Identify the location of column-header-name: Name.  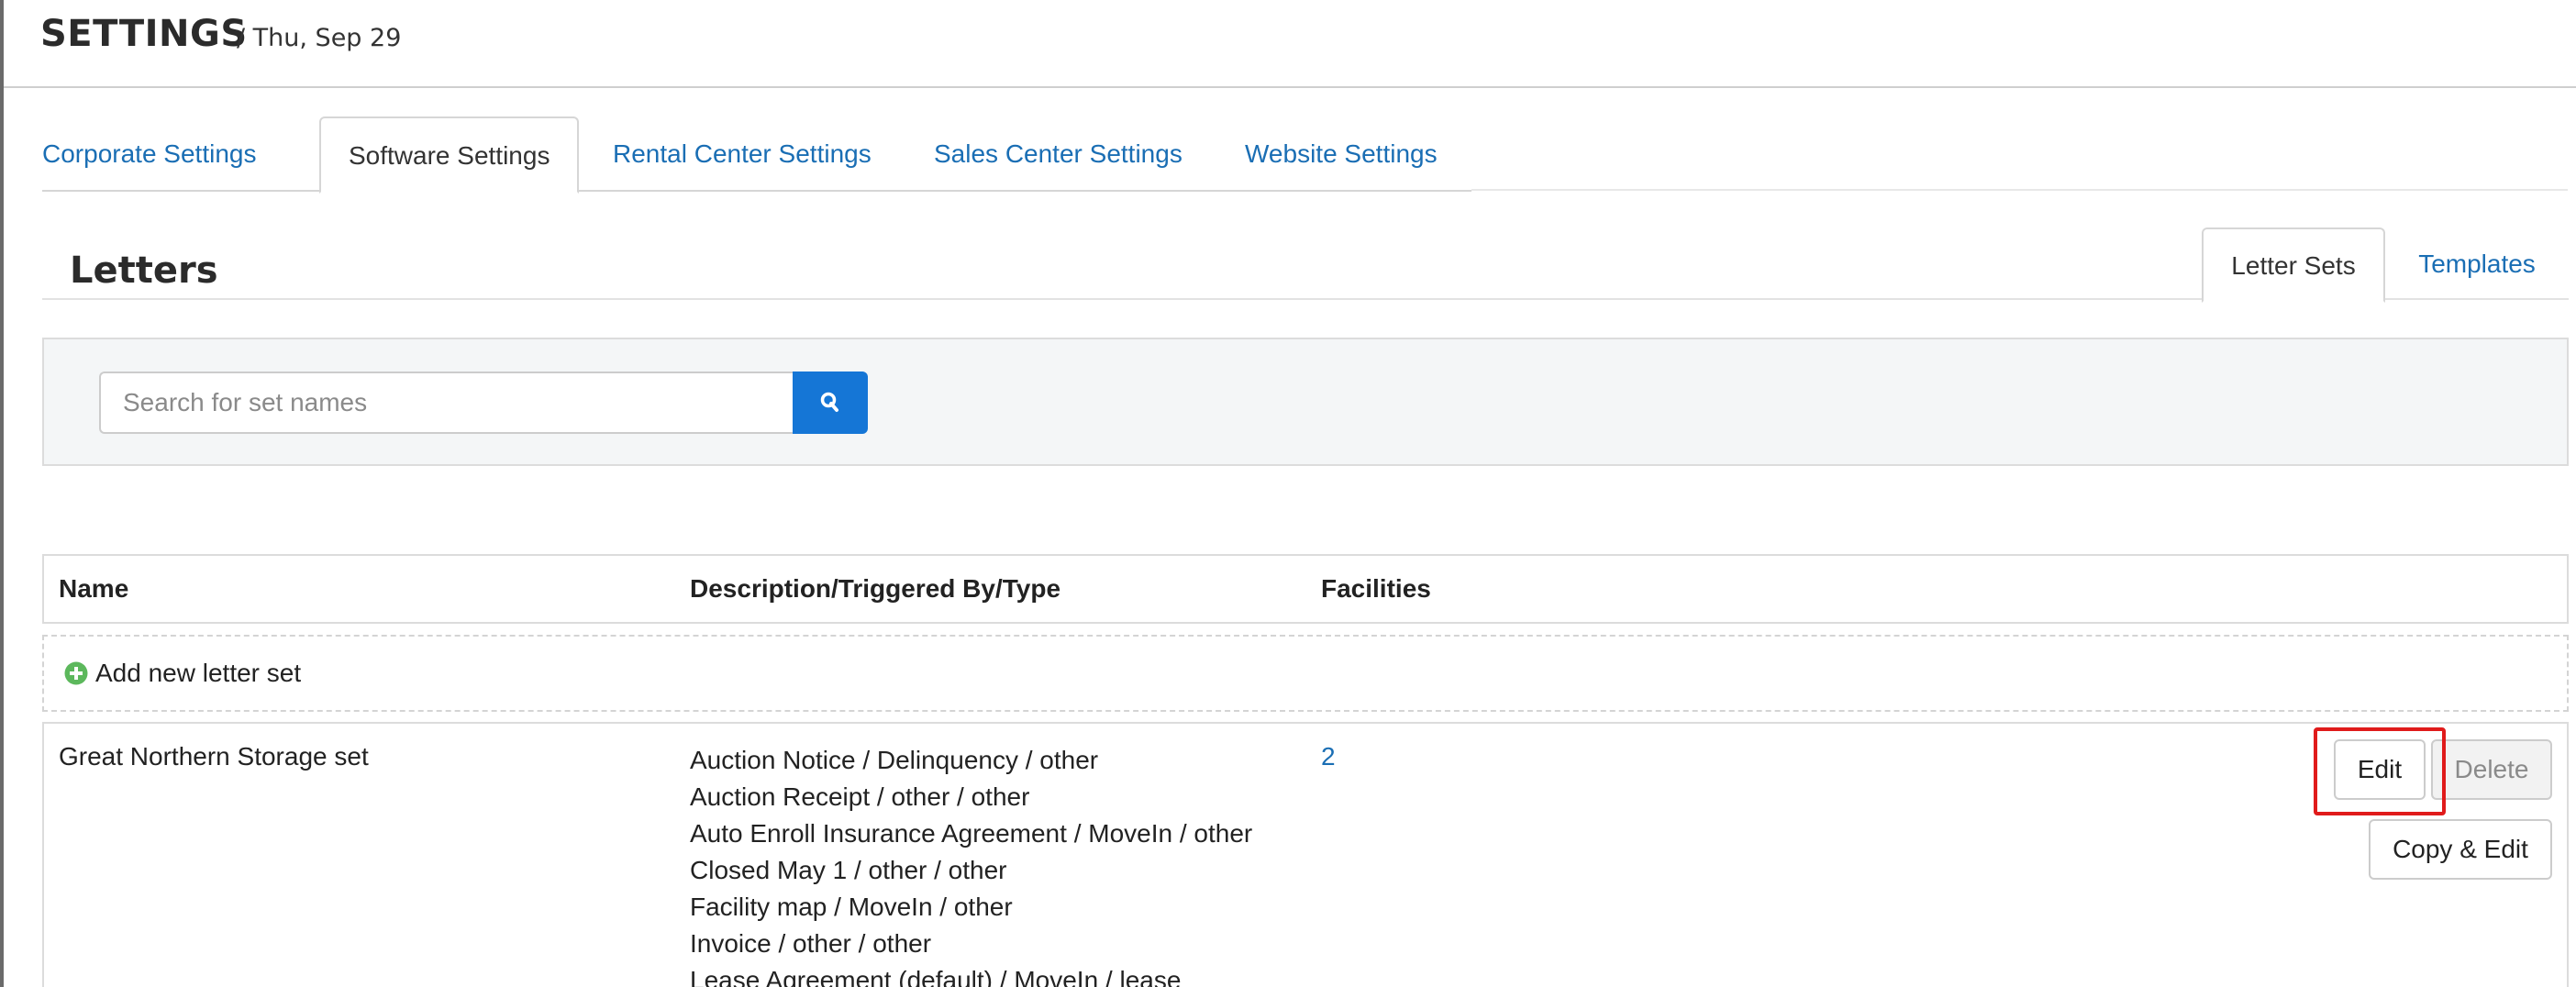
(94, 588).